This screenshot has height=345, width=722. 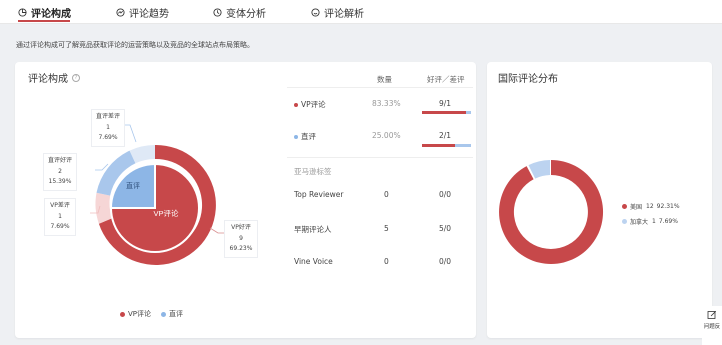 I want to click on callout-direct-good: 直评好评 2 15.39%, so click(x=60, y=172).